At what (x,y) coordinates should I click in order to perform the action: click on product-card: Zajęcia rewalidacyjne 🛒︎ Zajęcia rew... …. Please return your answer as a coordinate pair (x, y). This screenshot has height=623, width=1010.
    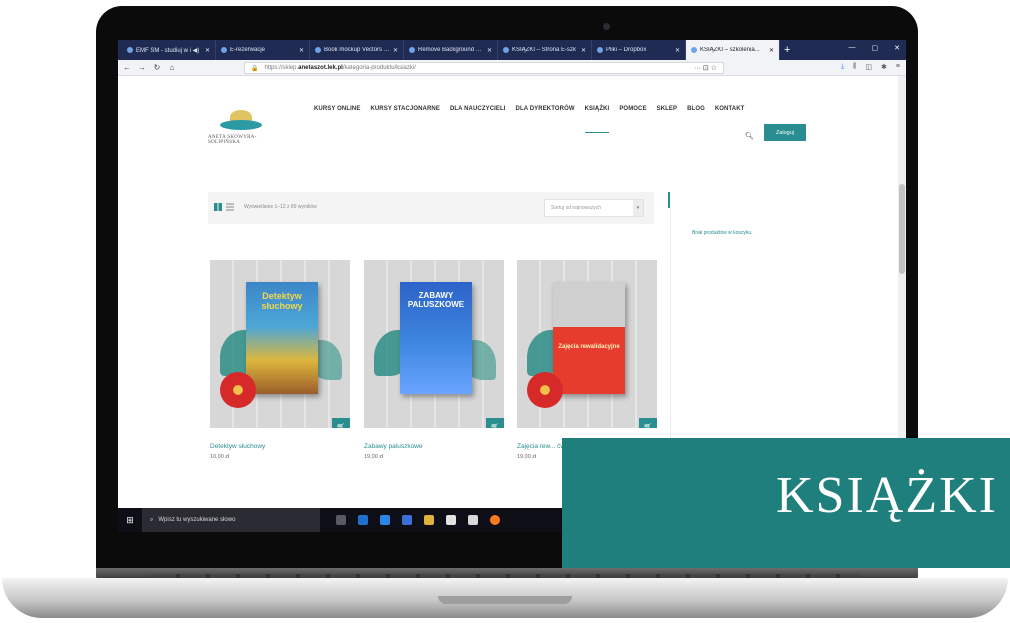
    Looking at the image, I should click on (587, 360).